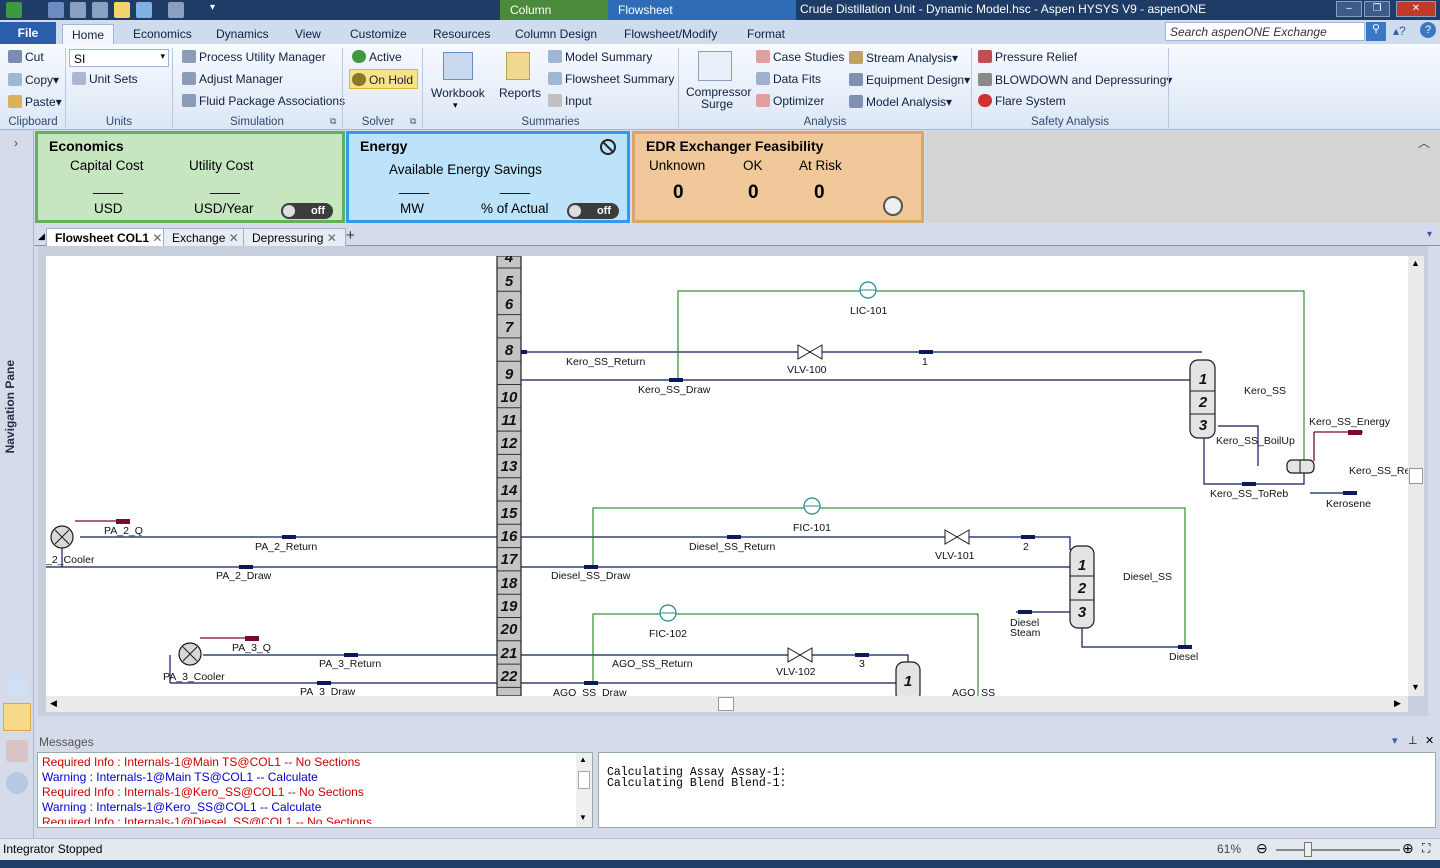 The image size is (1440, 868). I want to click on fic-101-label: FIC-101, so click(812, 528).